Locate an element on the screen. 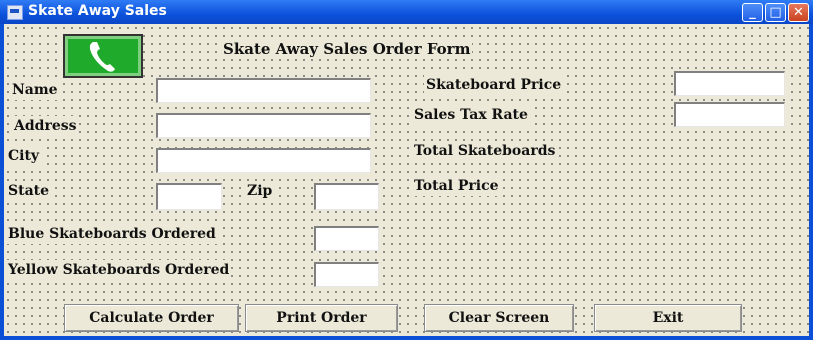 The width and height of the screenshot is (813, 340). address-input is located at coordinates (263, 125).